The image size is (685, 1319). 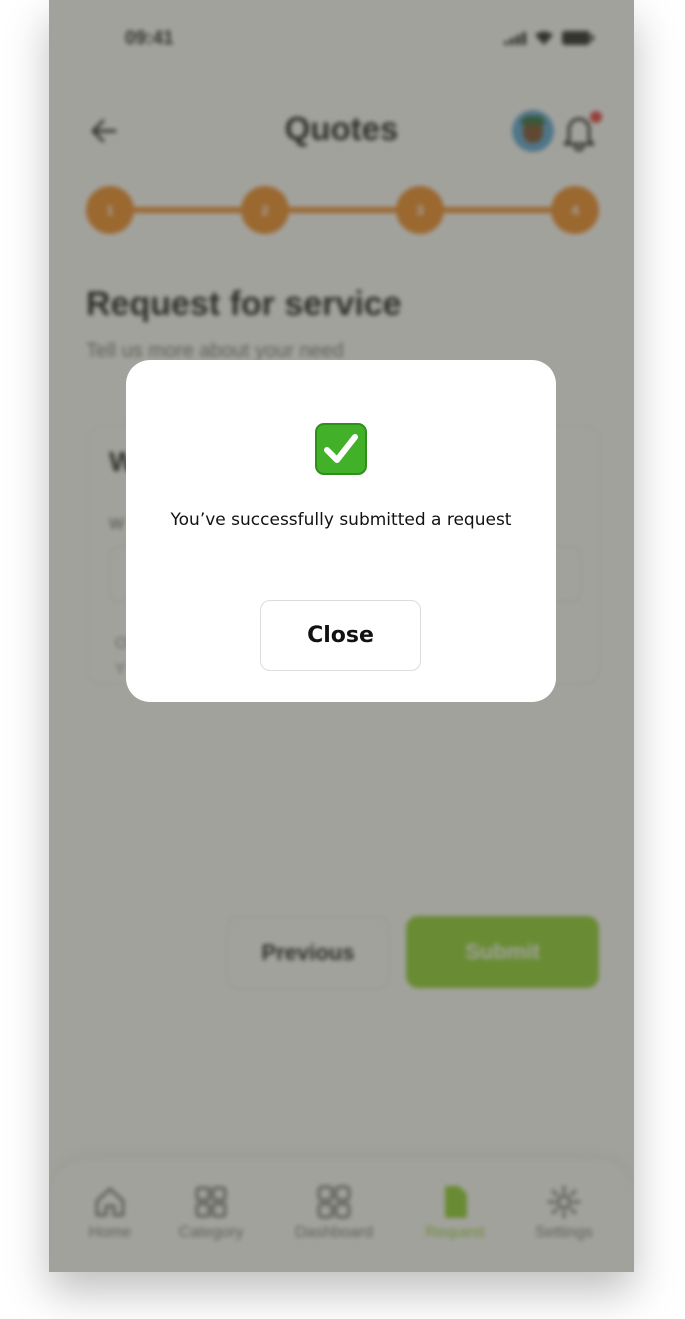 What do you see at coordinates (341, 520) in the screenshot?
I see `success-message: You’ve successfully submitted a request` at bounding box center [341, 520].